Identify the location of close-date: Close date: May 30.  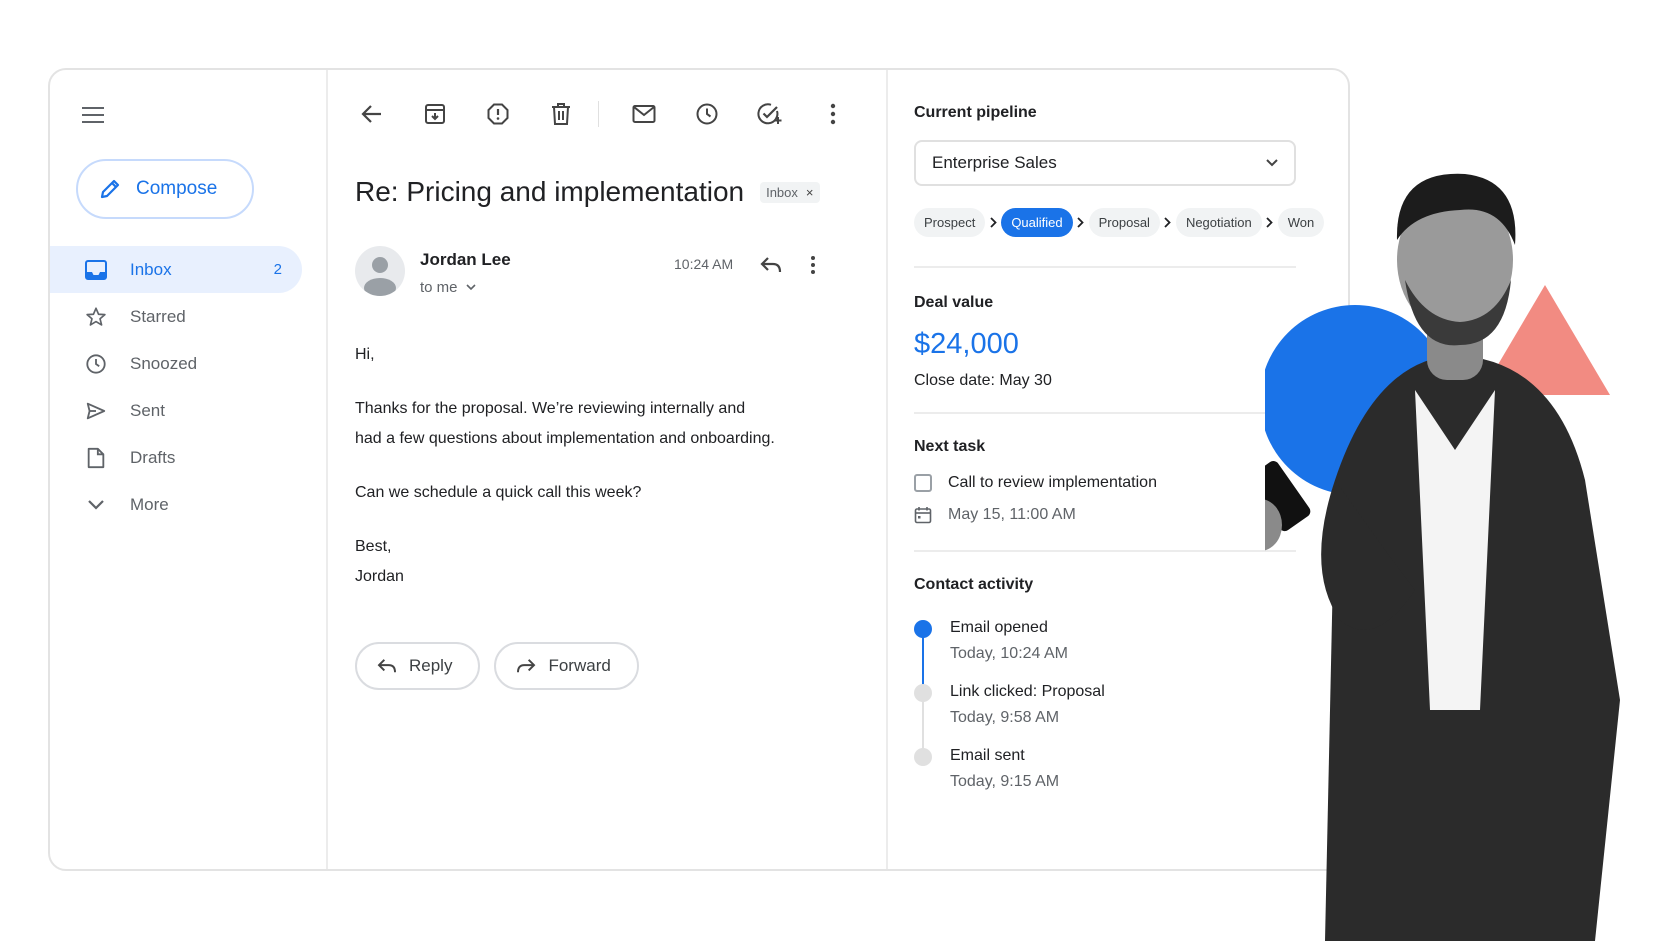
(983, 380).